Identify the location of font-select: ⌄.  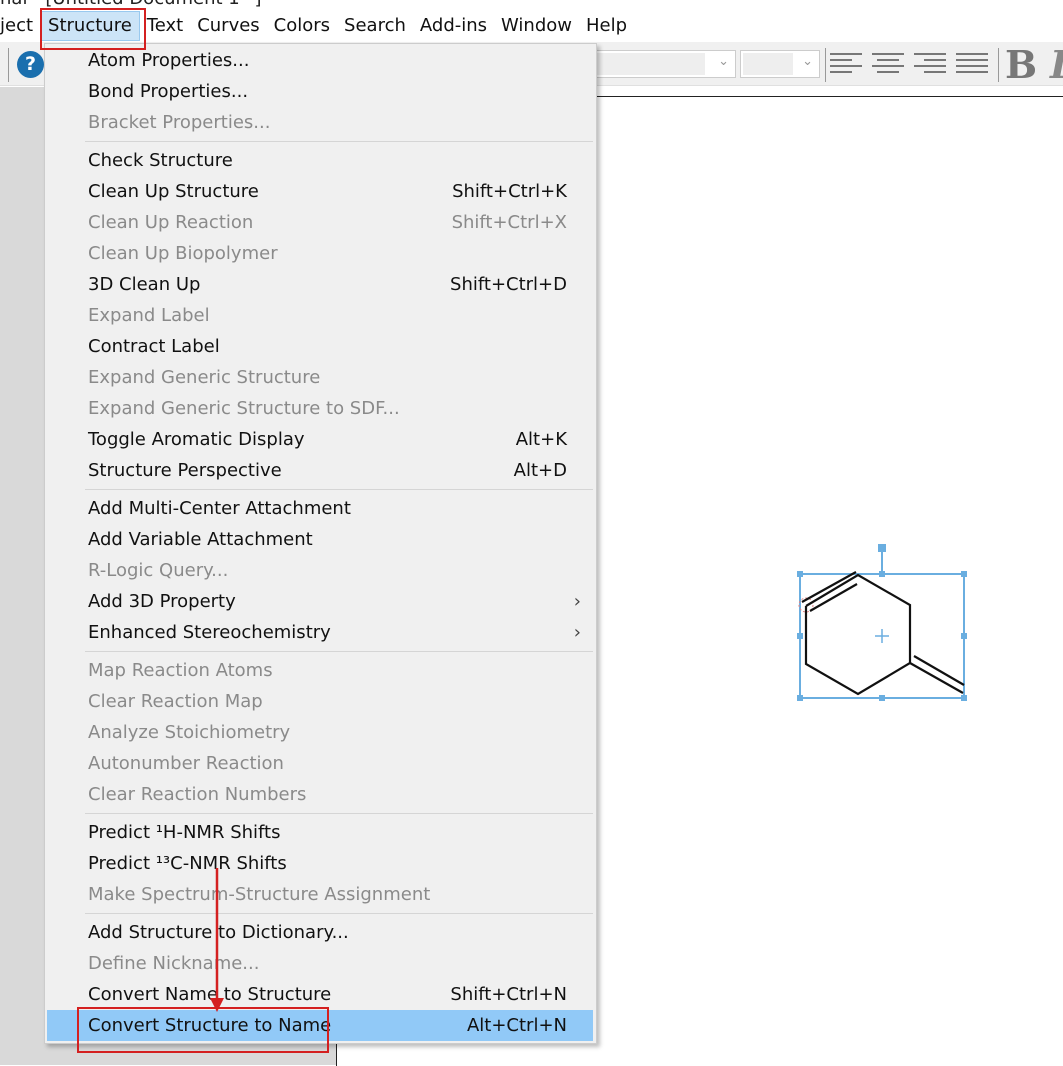
(663, 64).